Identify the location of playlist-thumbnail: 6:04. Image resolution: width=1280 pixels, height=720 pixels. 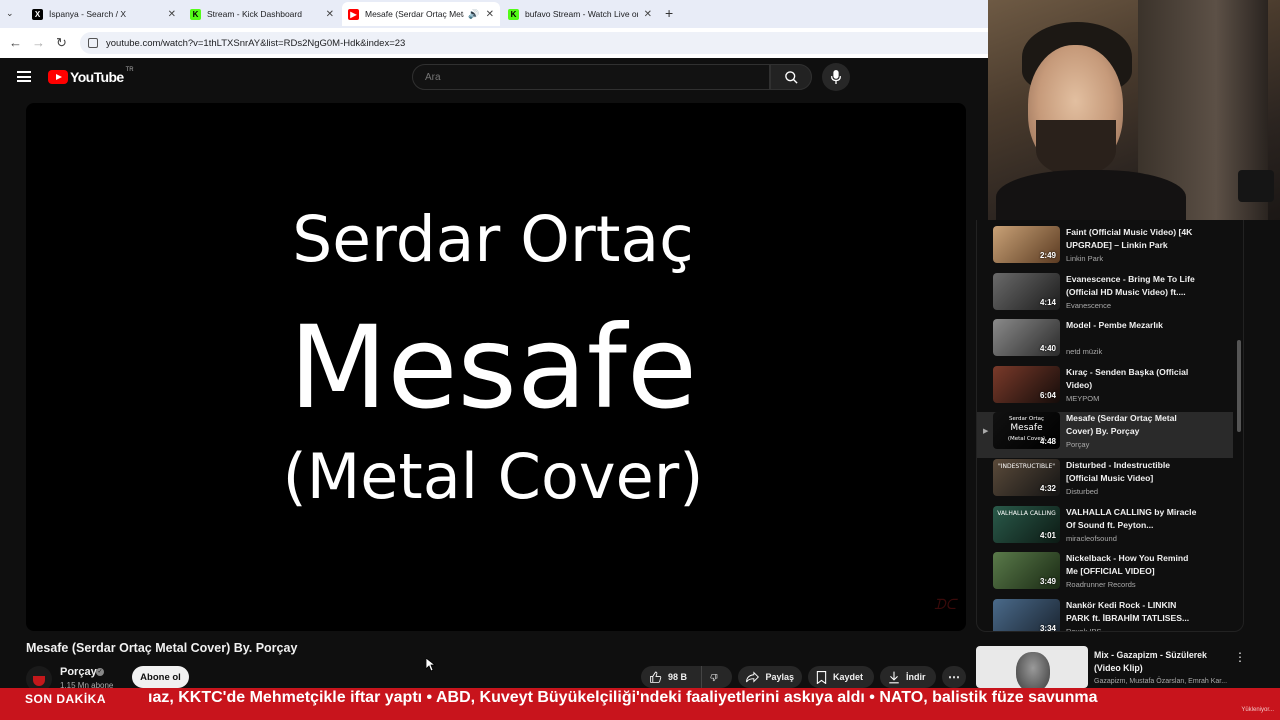
(1026, 384).